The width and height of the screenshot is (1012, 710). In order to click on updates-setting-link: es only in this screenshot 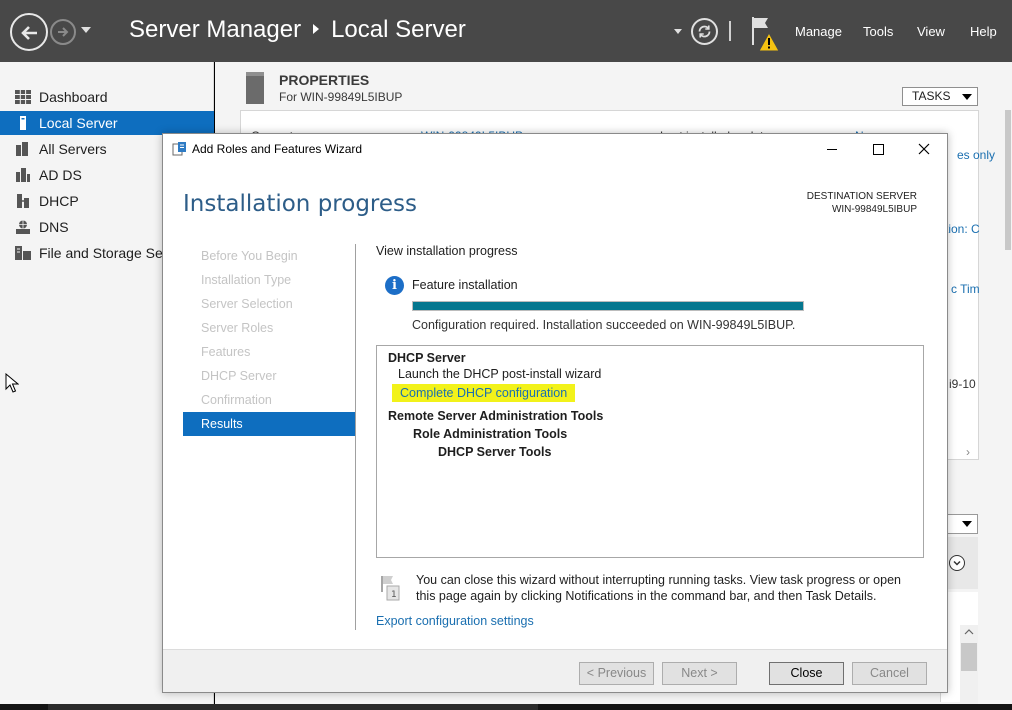, I will do `click(976, 155)`.